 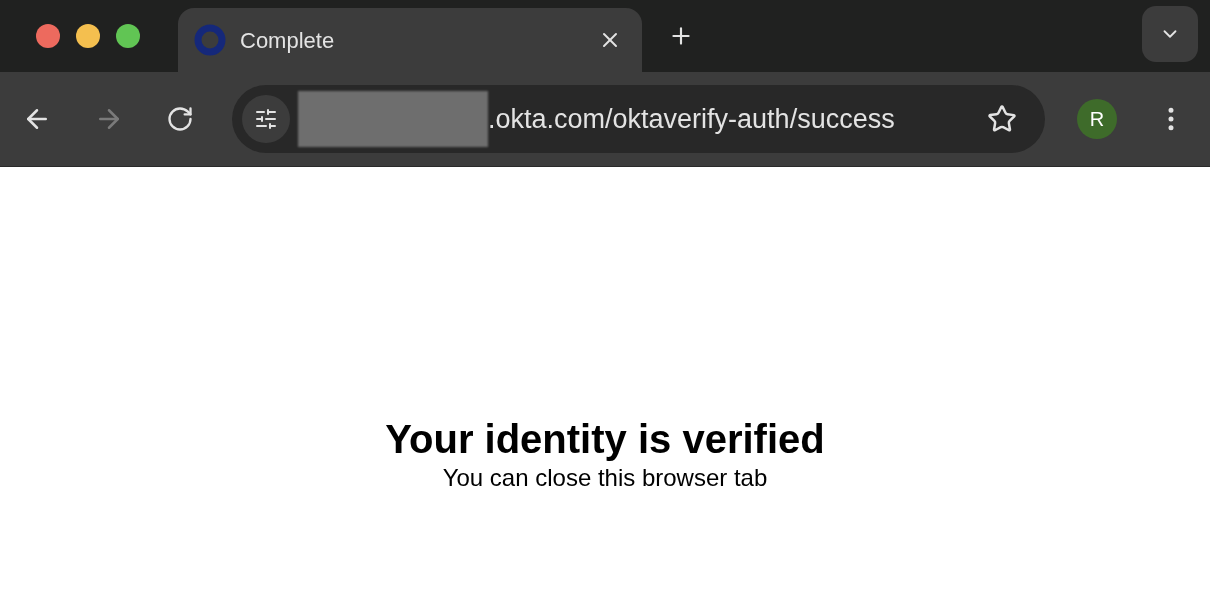 I want to click on close-window-button, so click(x=48, y=36).